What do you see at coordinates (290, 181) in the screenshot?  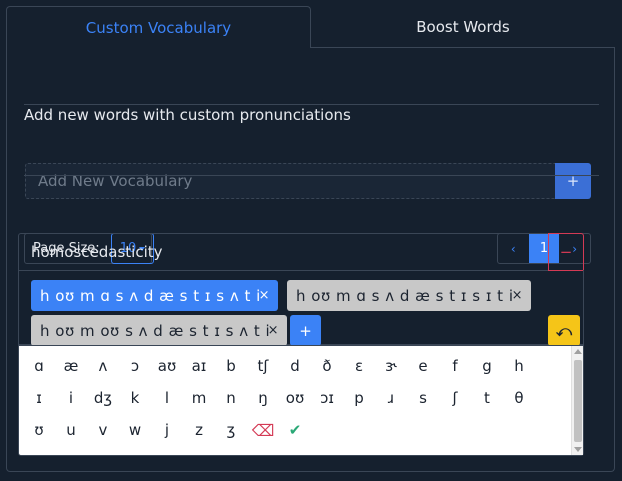 I see `add-vocabulary-input: Add New Vocabulary` at bounding box center [290, 181].